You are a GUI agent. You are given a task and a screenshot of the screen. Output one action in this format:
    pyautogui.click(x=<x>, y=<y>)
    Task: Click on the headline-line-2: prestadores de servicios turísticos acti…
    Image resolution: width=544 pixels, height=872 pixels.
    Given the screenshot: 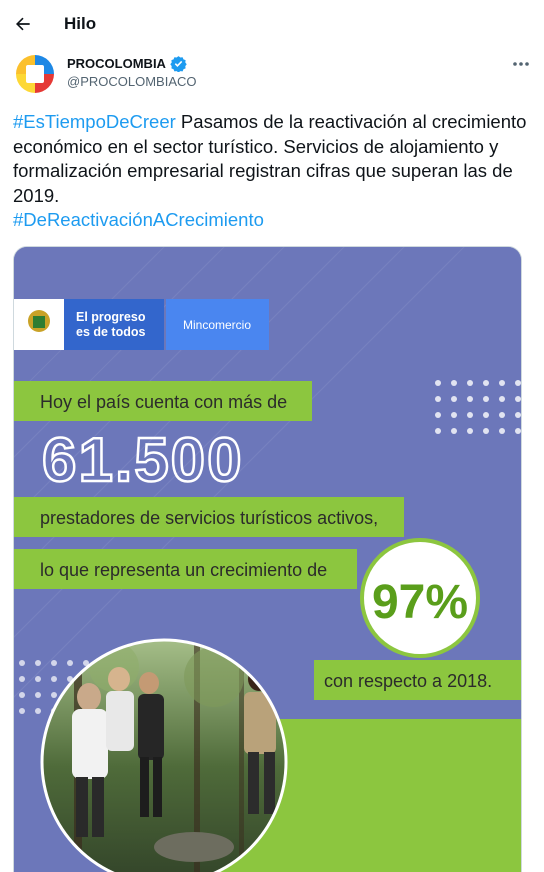 What is the action you would take?
    pyautogui.click(x=209, y=518)
    